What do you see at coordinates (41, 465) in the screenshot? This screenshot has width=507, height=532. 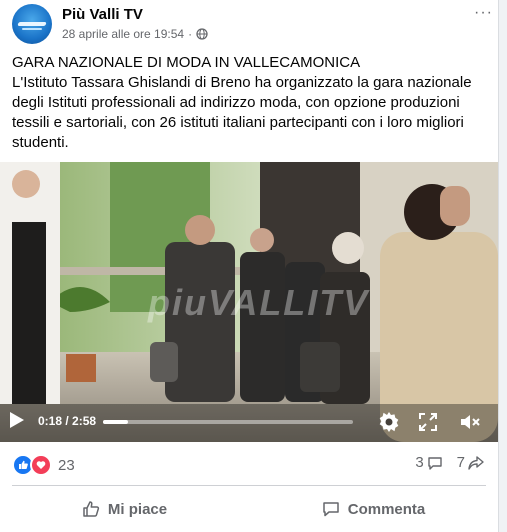 I see `love-reaction-icon` at bounding box center [41, 465].